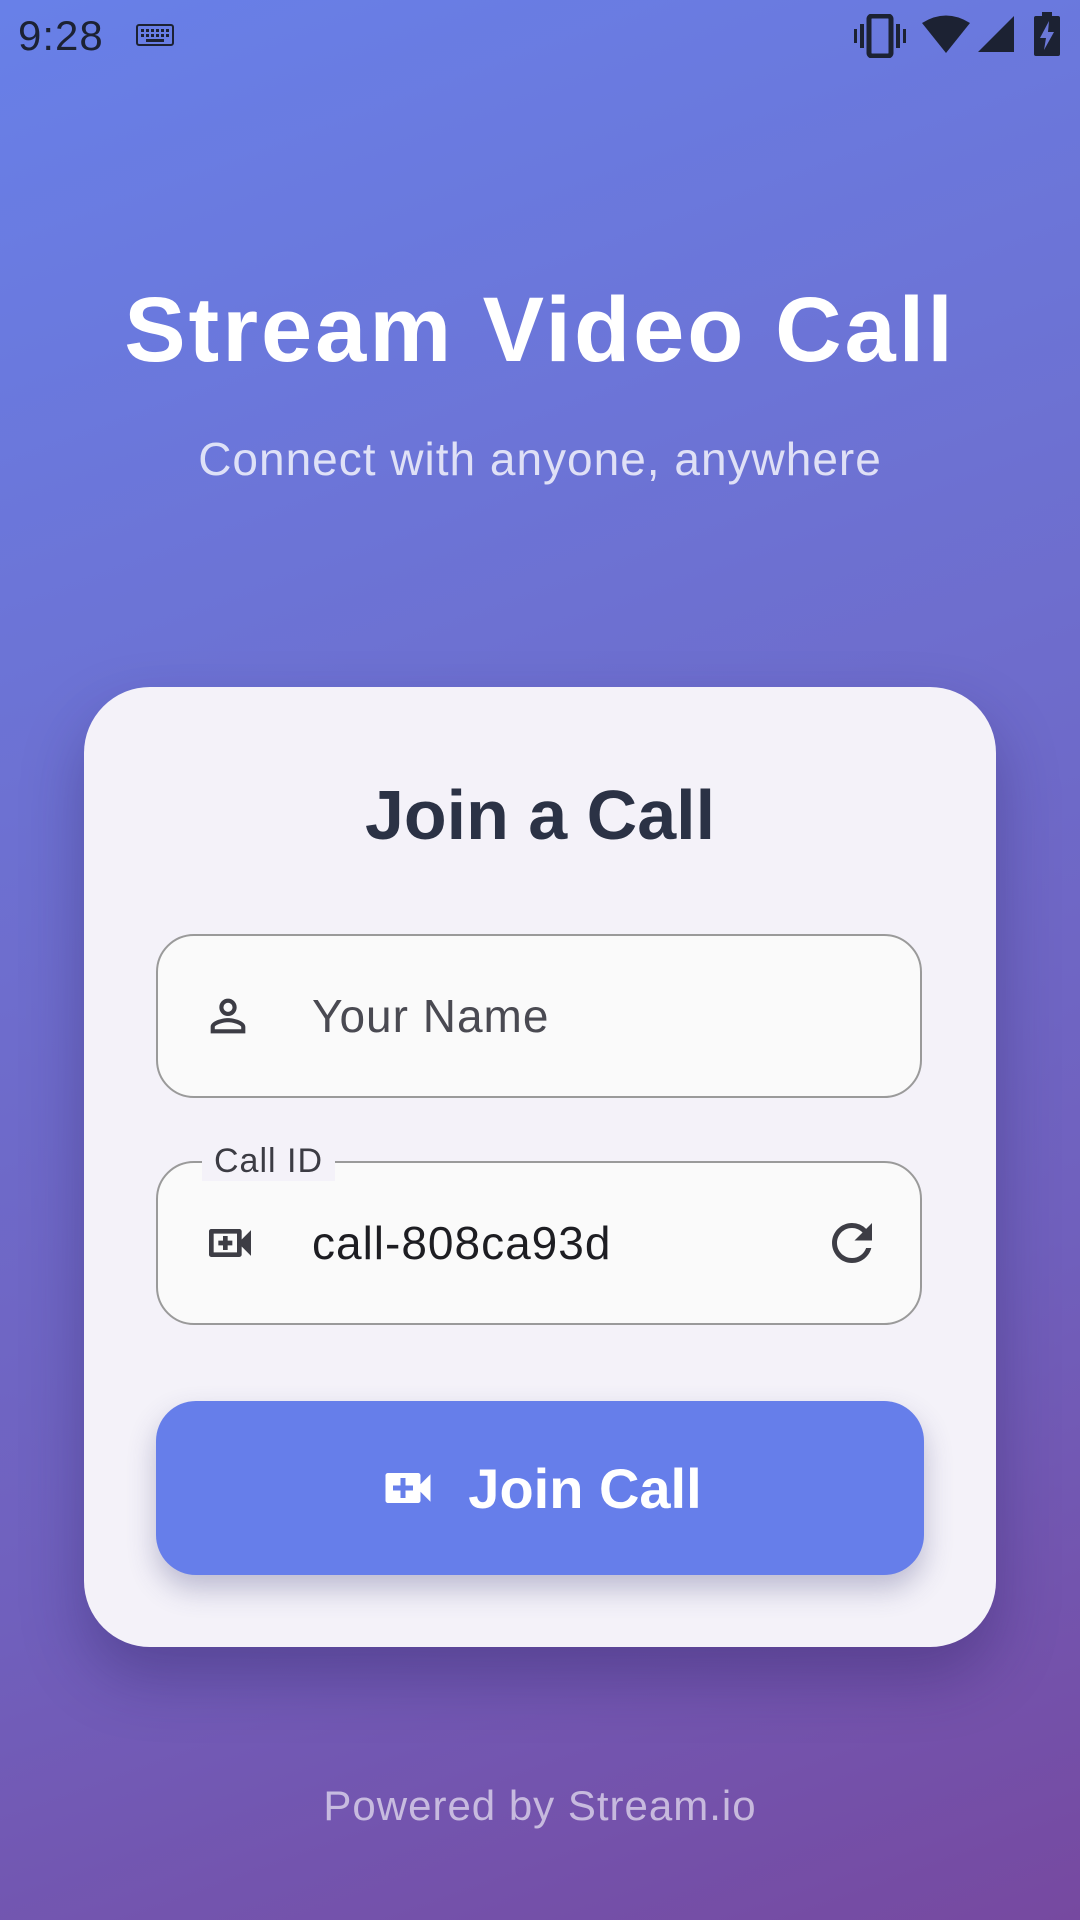  What do you see at coordinates (946, 34) in the screenshot?
I see `wifi-icon` at bounding box center [946, 34].